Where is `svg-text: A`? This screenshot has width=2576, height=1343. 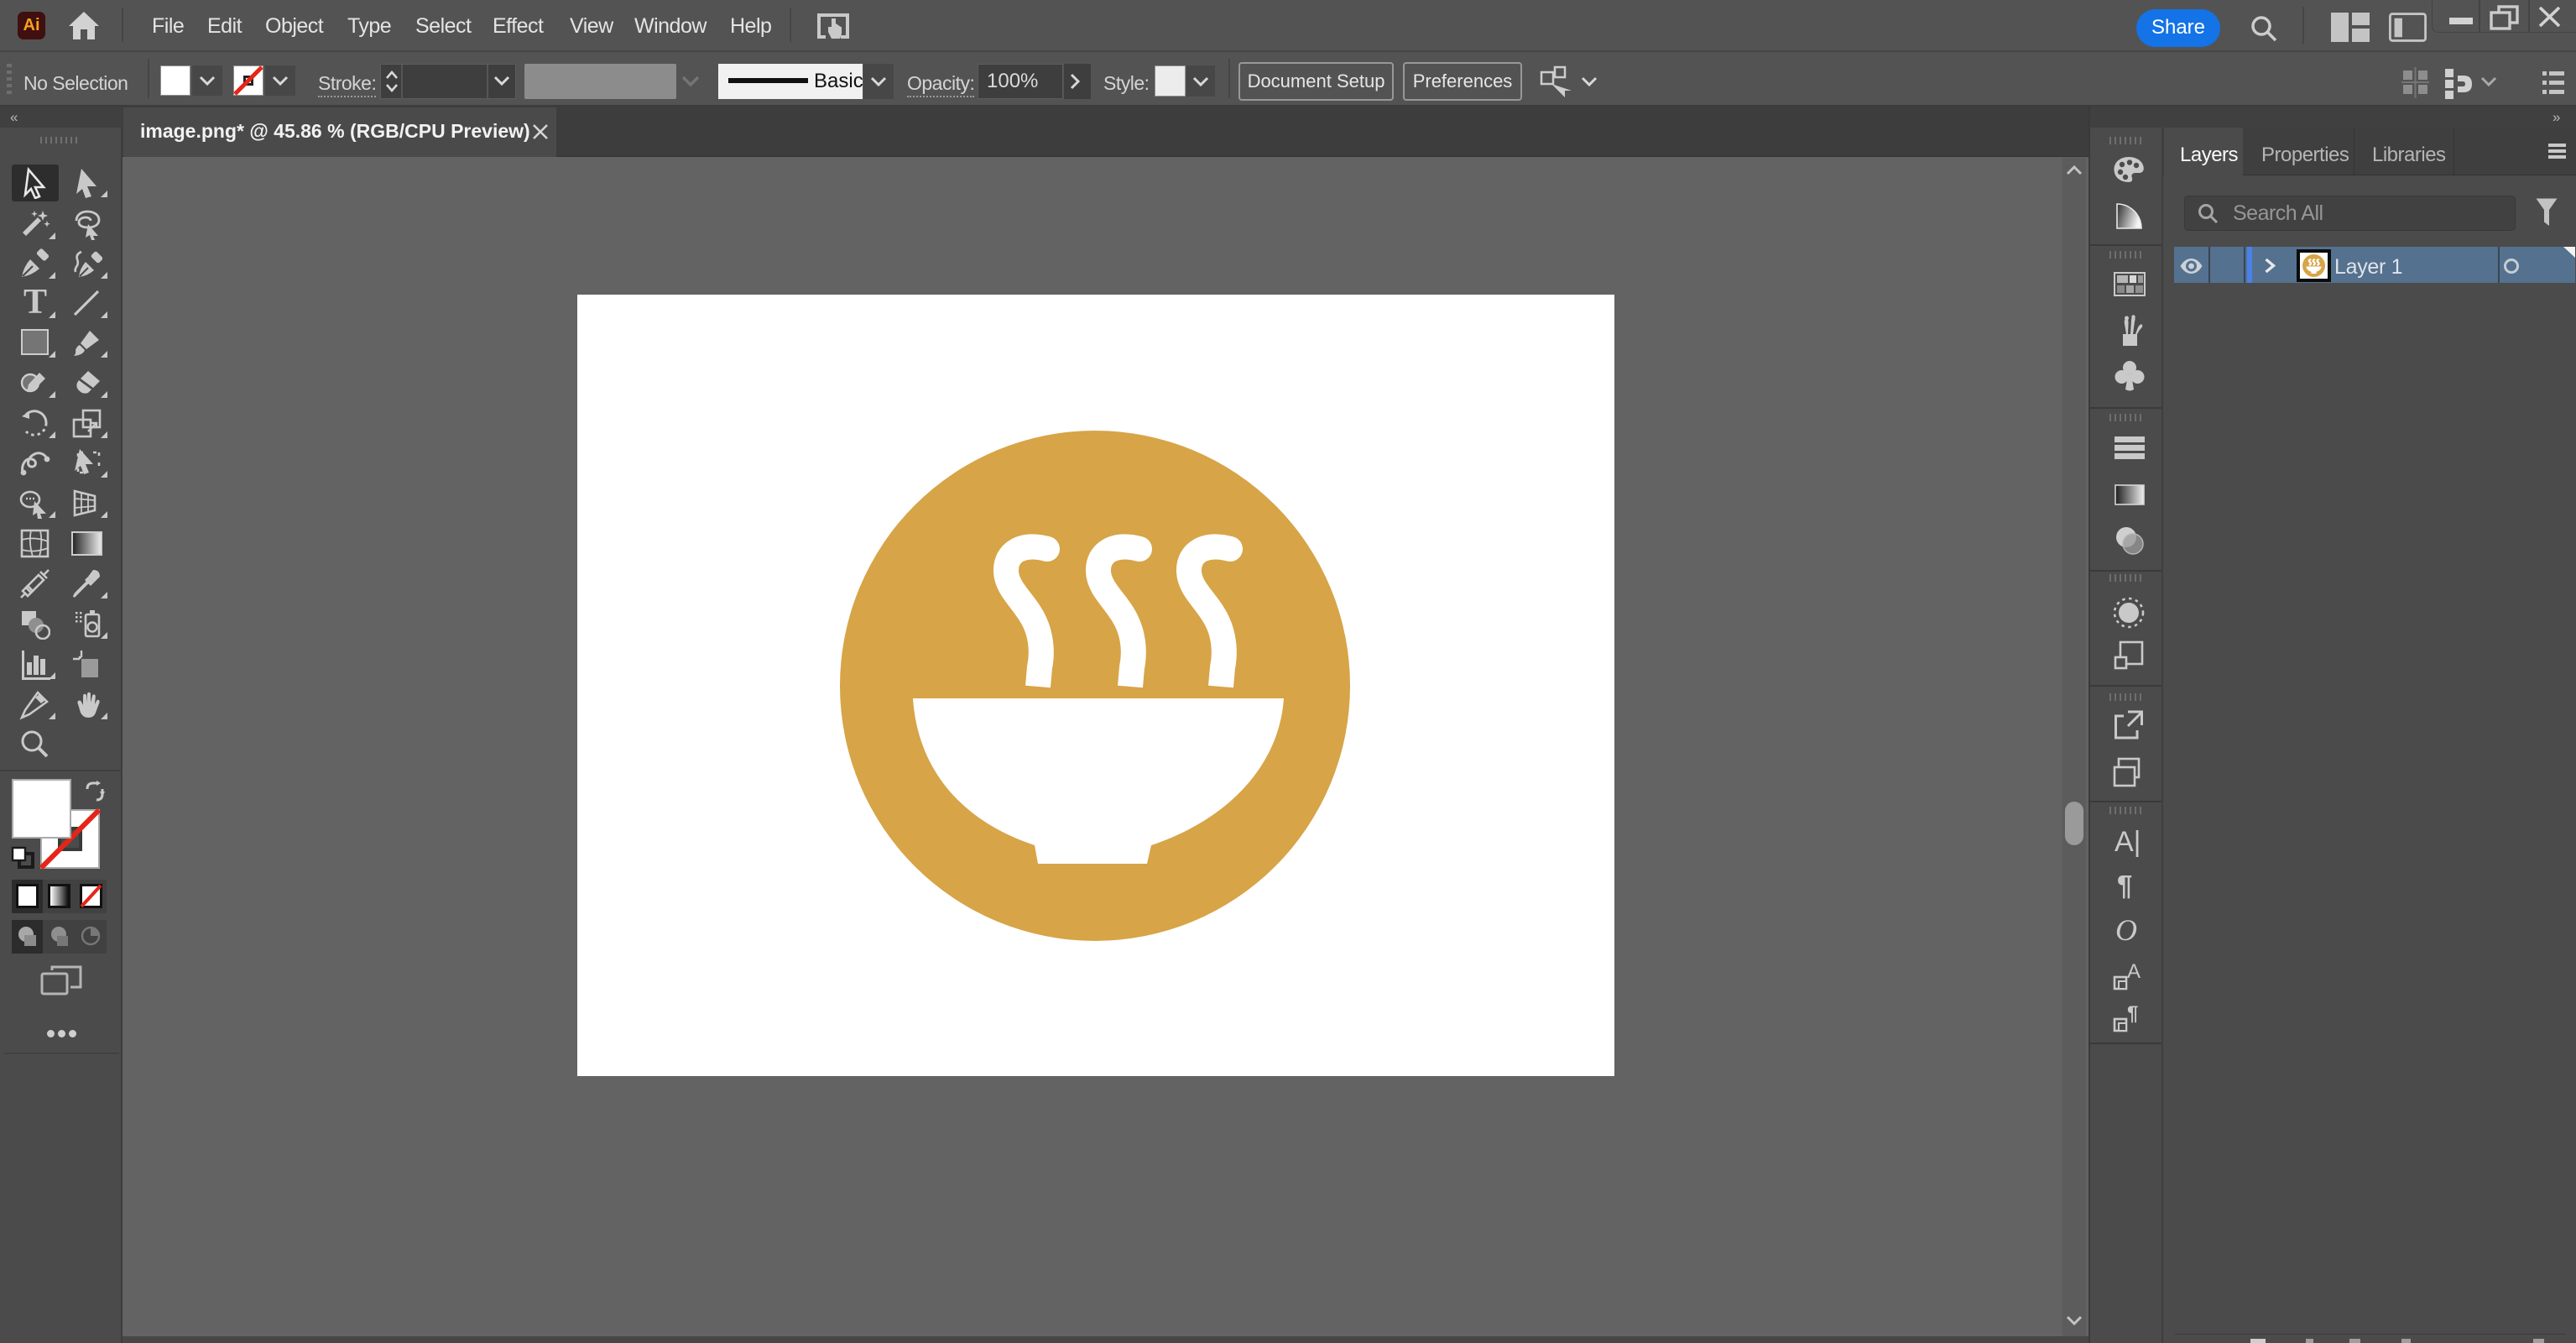 svg-text: A is located at coordinates (2134, 972).